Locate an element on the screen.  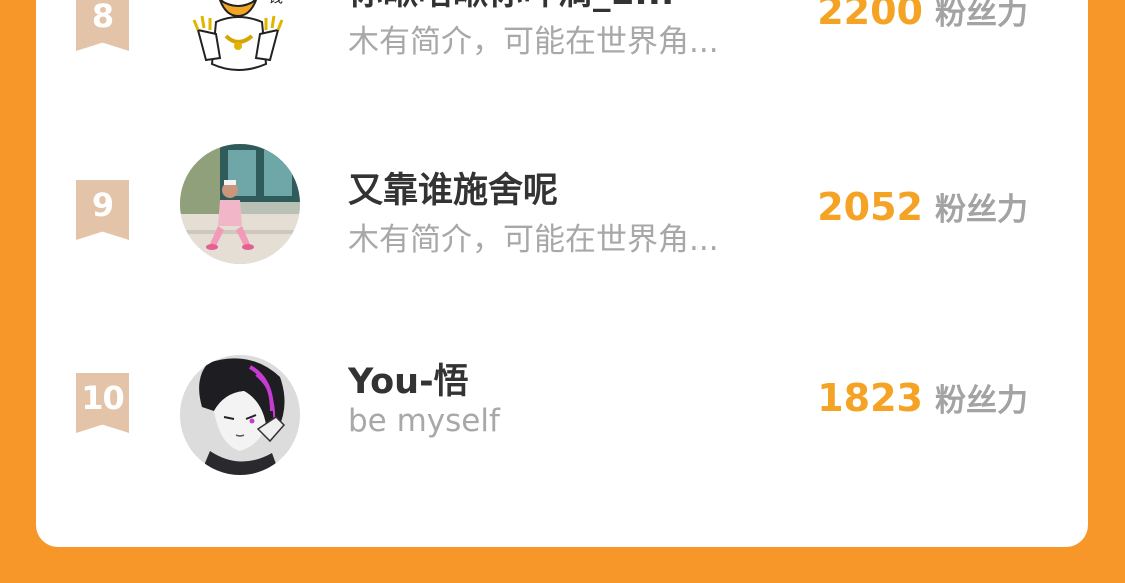
rank-badge: 8 is located at coordinates (102, 25).